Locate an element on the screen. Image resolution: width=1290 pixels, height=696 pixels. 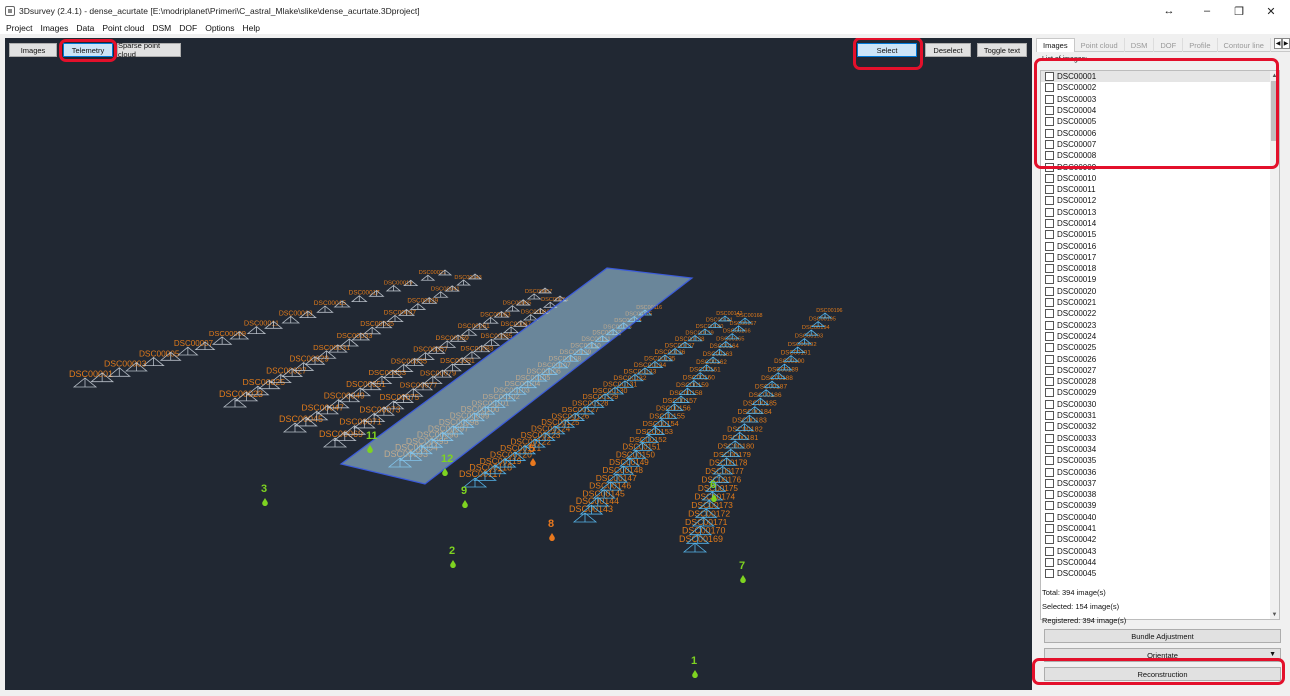
list-item: DSC00045 is located at coordinates (1160, 573).